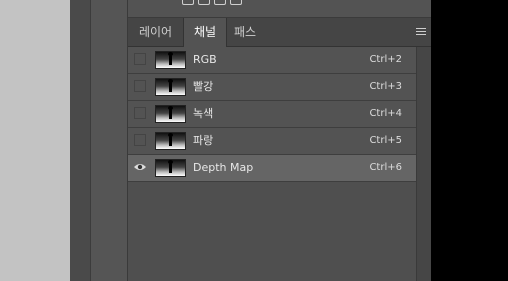 This screenshot has height=281, width=508. I want to click on channel-row: RGB Ctrl+2, so click(272, 60).